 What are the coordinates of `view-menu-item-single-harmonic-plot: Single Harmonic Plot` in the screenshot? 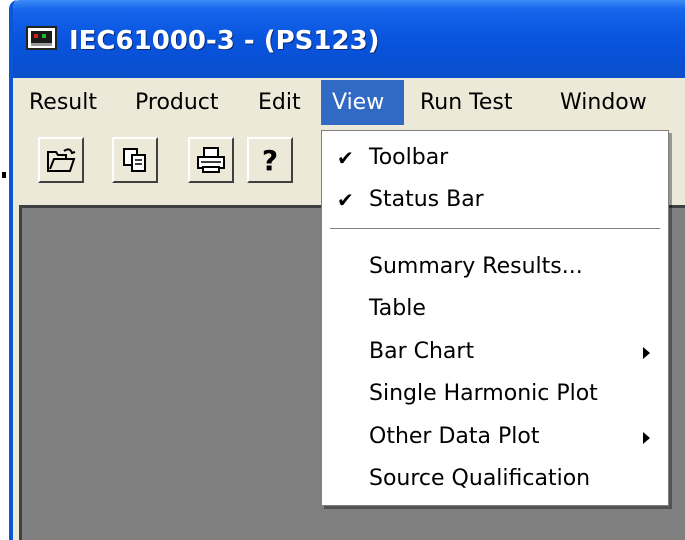 It's located at (495, 394).